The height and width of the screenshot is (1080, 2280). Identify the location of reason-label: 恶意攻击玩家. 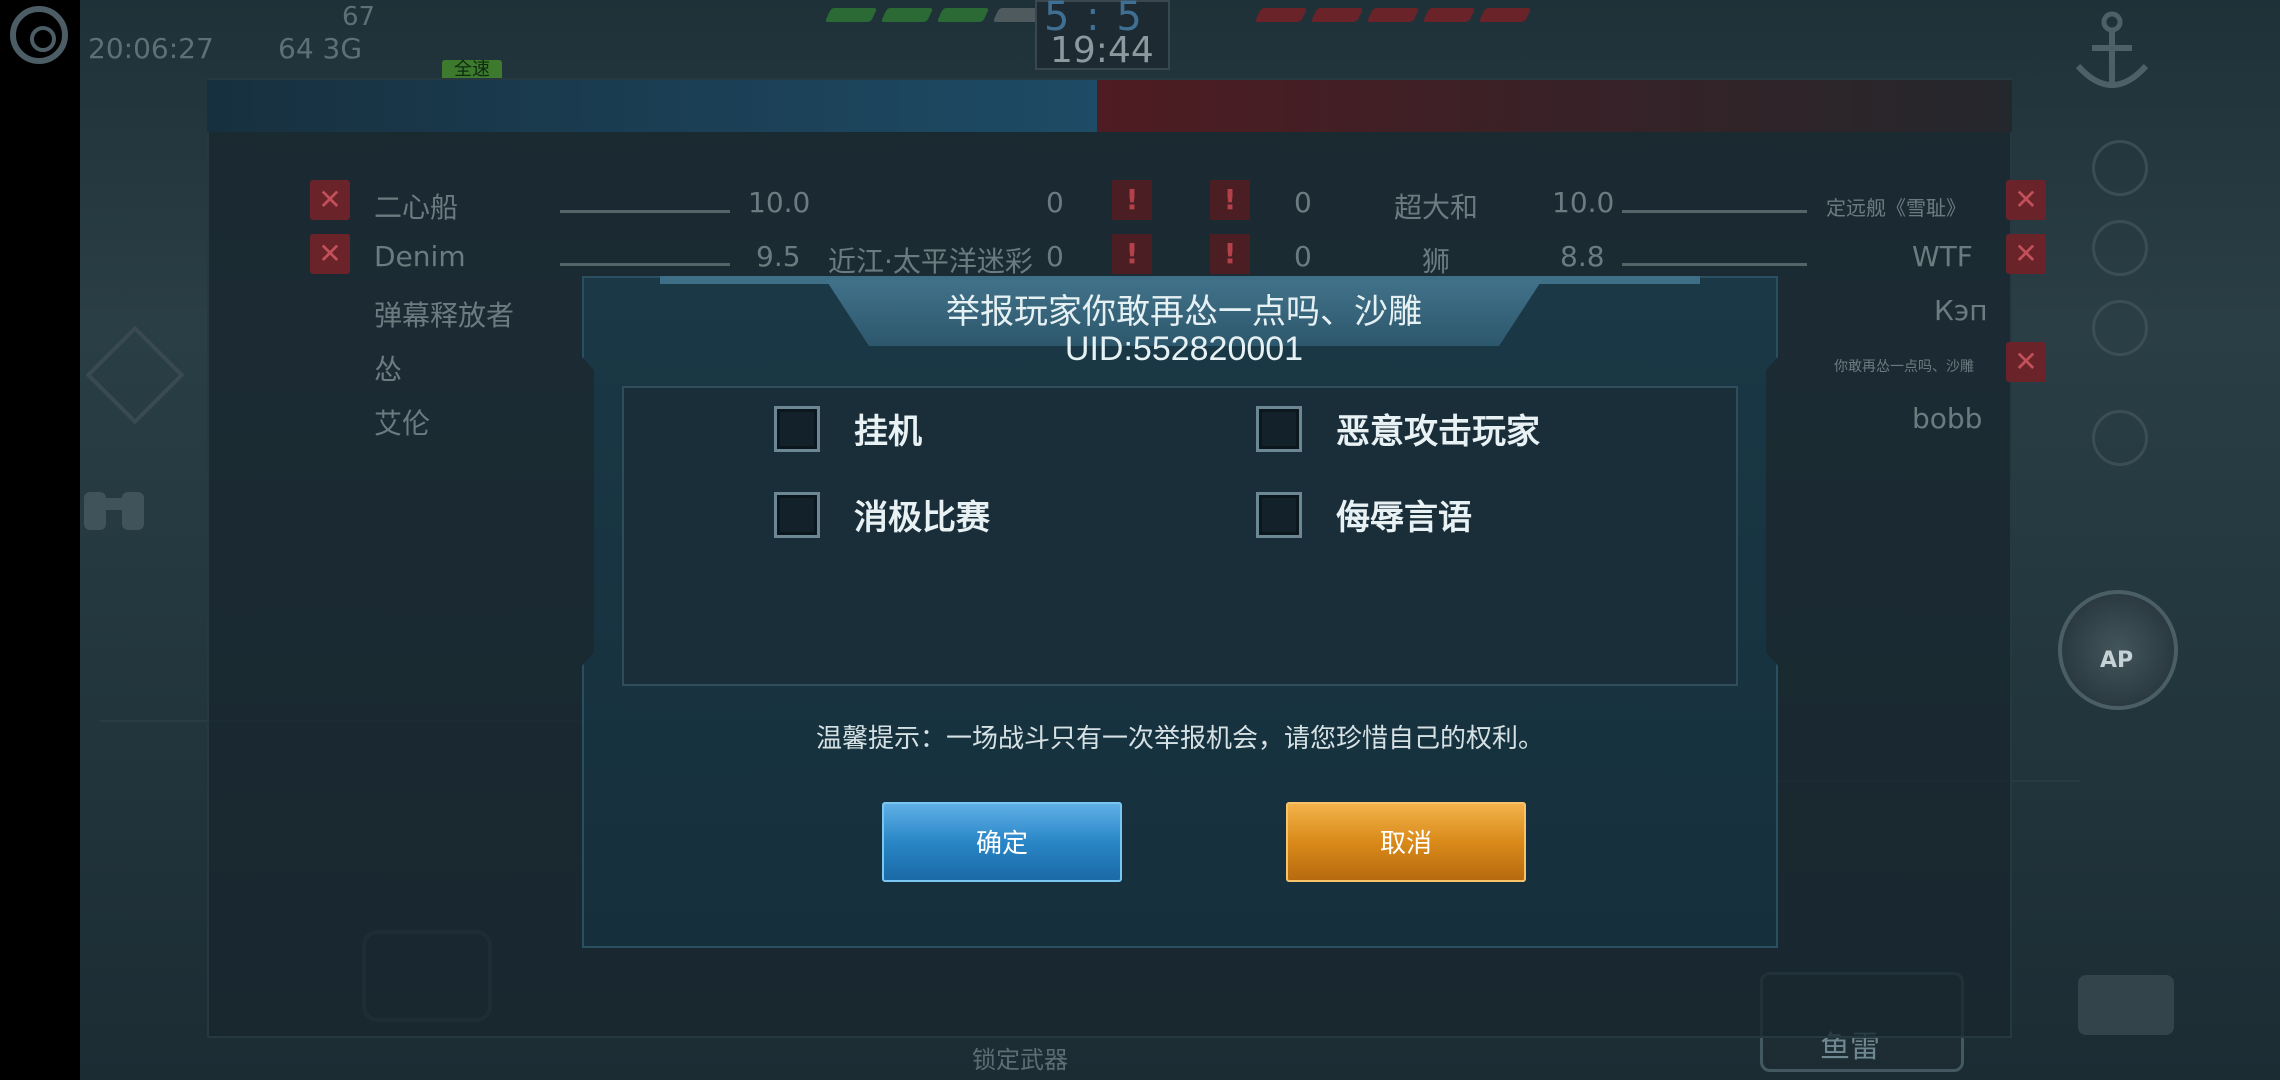
(1438, 432).